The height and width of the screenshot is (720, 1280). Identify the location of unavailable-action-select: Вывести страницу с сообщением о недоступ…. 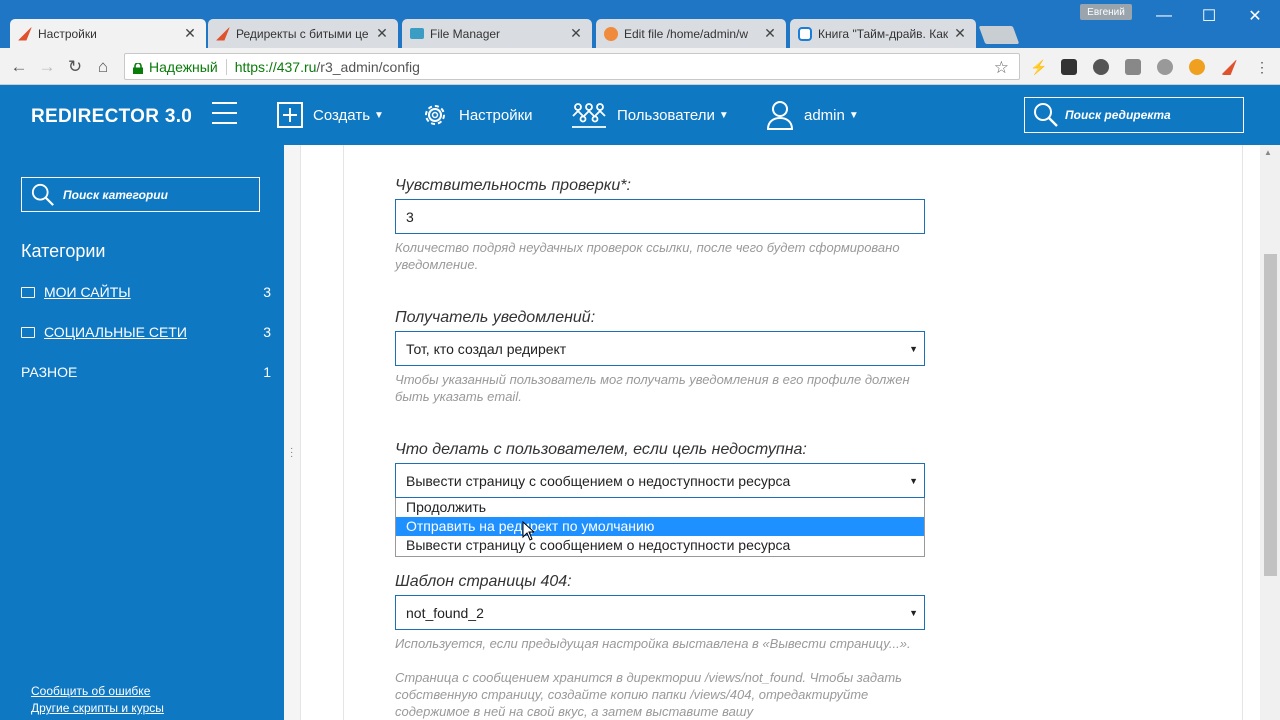
(660, 480).